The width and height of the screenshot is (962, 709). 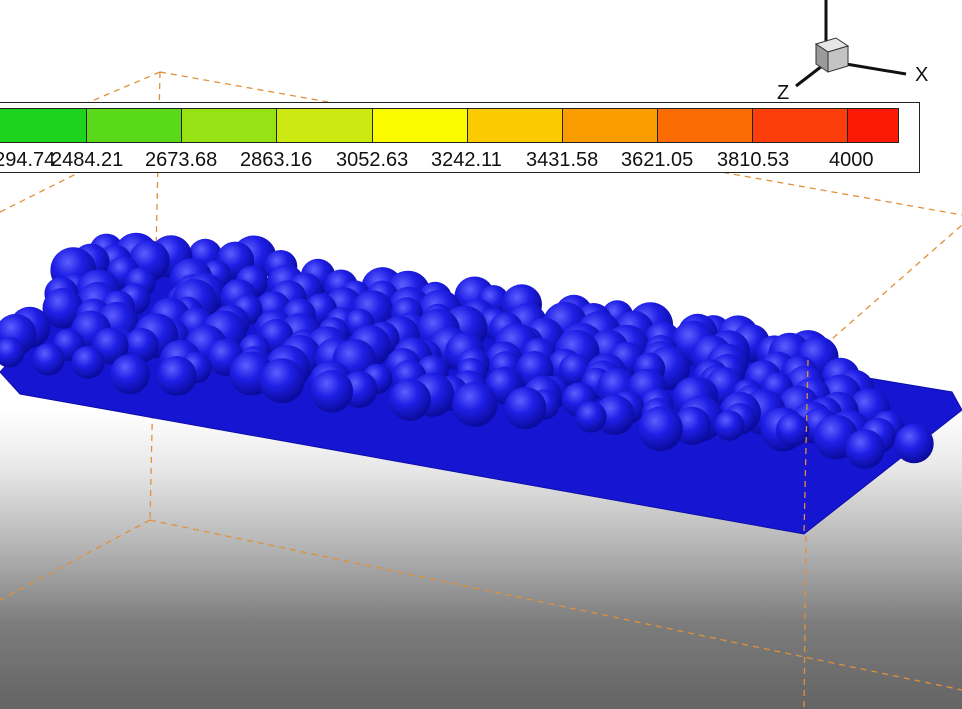 I want to click on legend-label: 4000, so click(x=851, y=160).